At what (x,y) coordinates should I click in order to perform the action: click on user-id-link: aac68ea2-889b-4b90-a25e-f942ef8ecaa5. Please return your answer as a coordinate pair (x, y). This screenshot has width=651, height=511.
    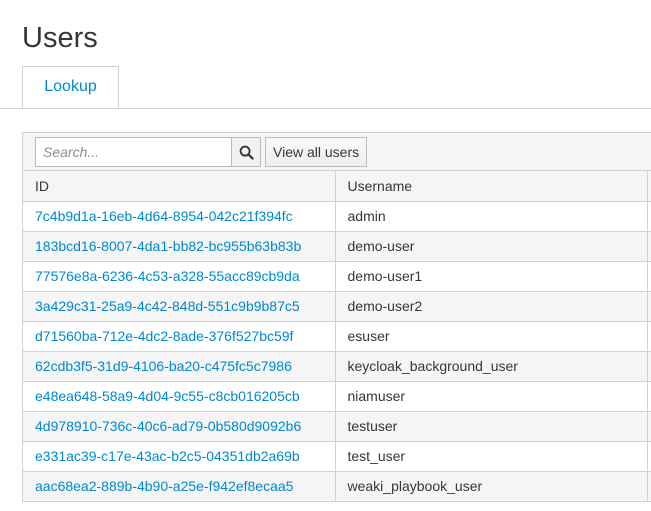
    Looking at the image, I should click on (164, 486).